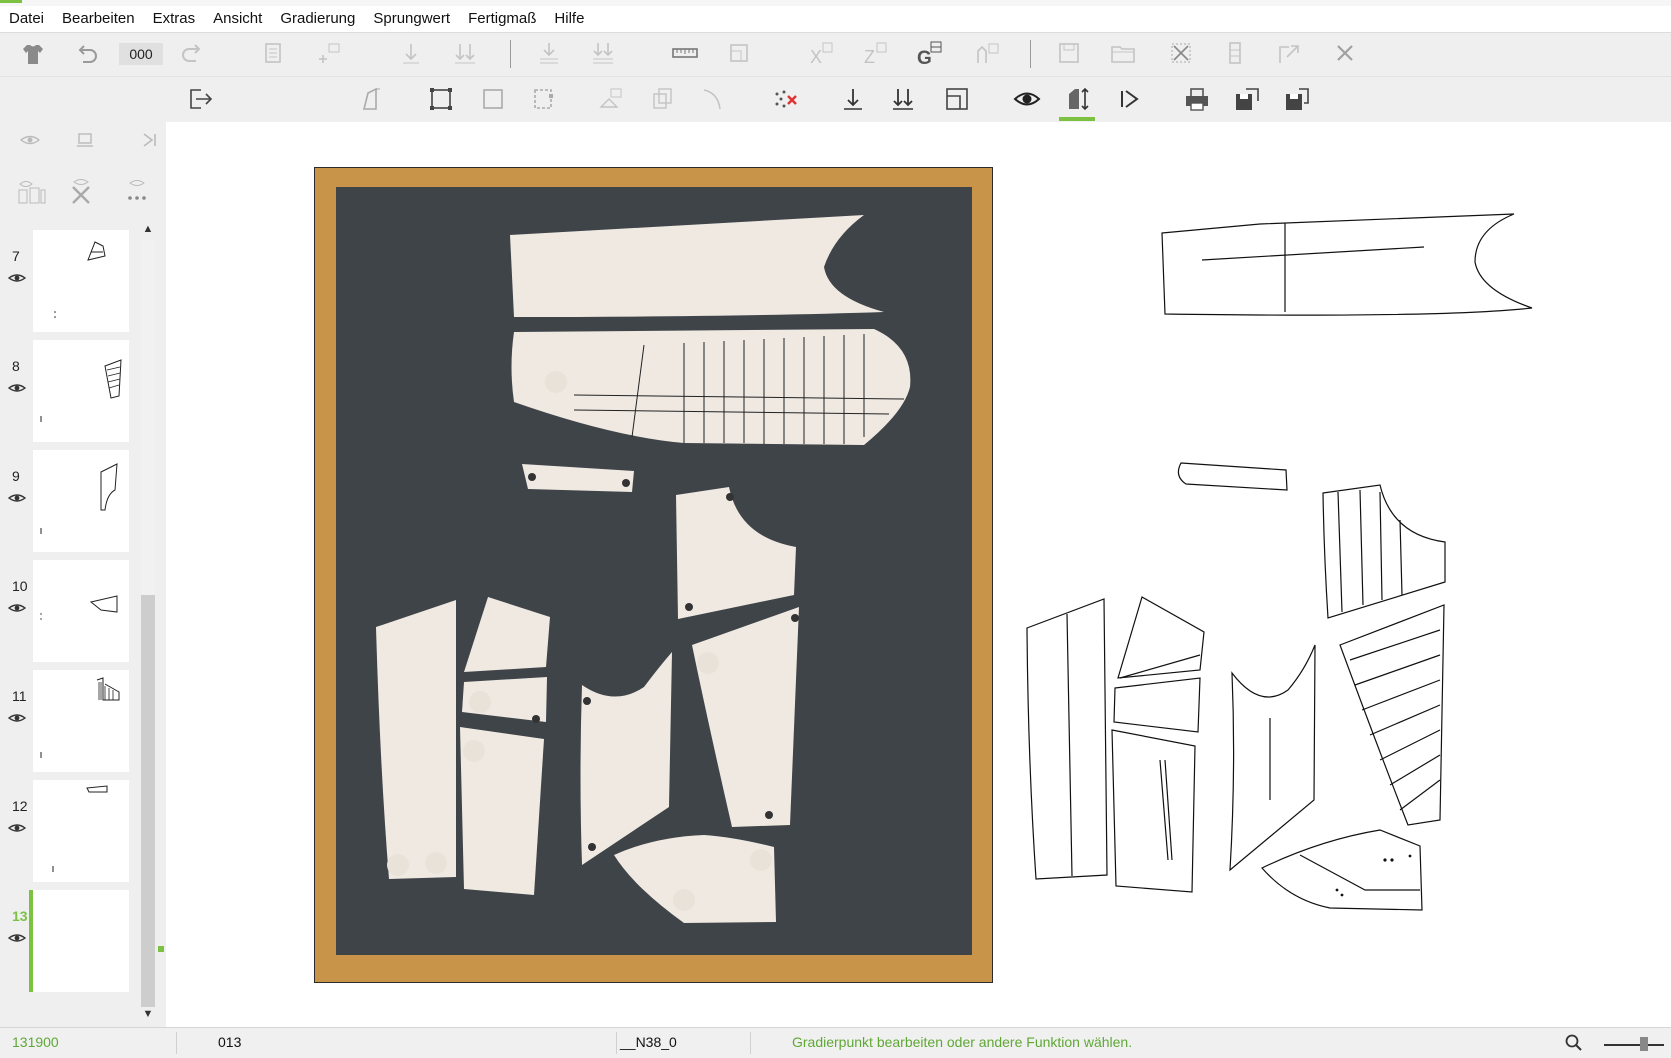 The height and width of the screenshot is (1058, 1671). I want to click on export-icon, so click(1289, 53).